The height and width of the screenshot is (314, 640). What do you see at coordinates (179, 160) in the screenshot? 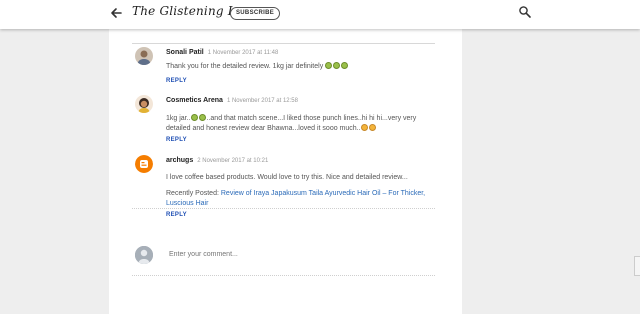
I see `author-name: archugs` at bounding box center [179, 160].